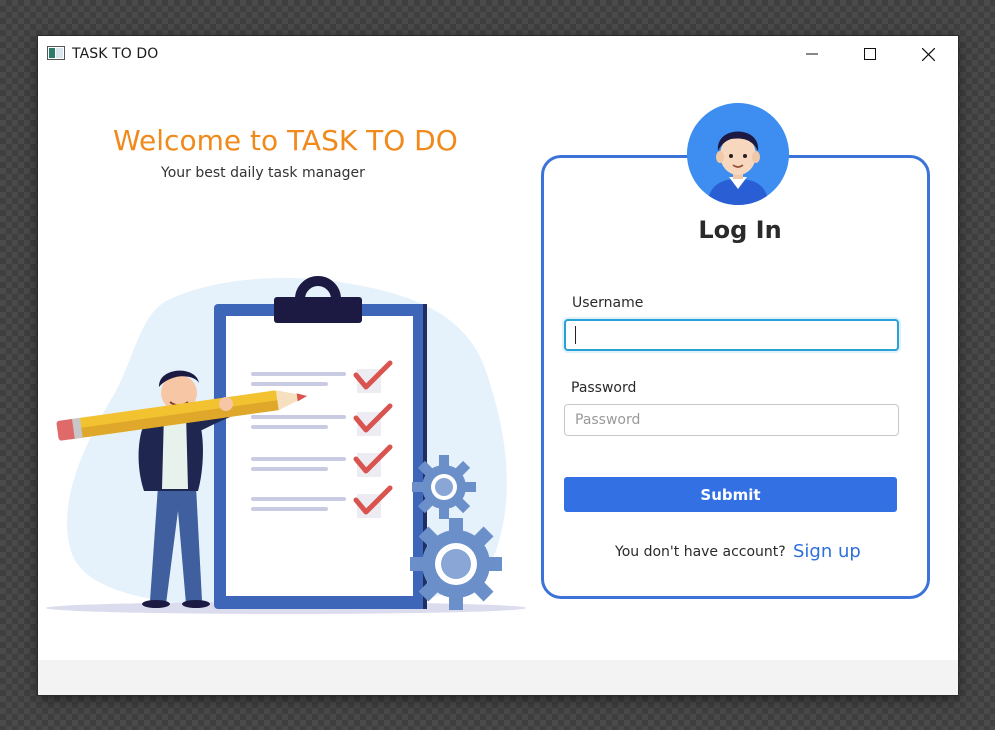 The width and height of the screenshot is (995, 730). Describe the element at coordinates (575, 335) in the screenshot. I see `text-caret` at that location.